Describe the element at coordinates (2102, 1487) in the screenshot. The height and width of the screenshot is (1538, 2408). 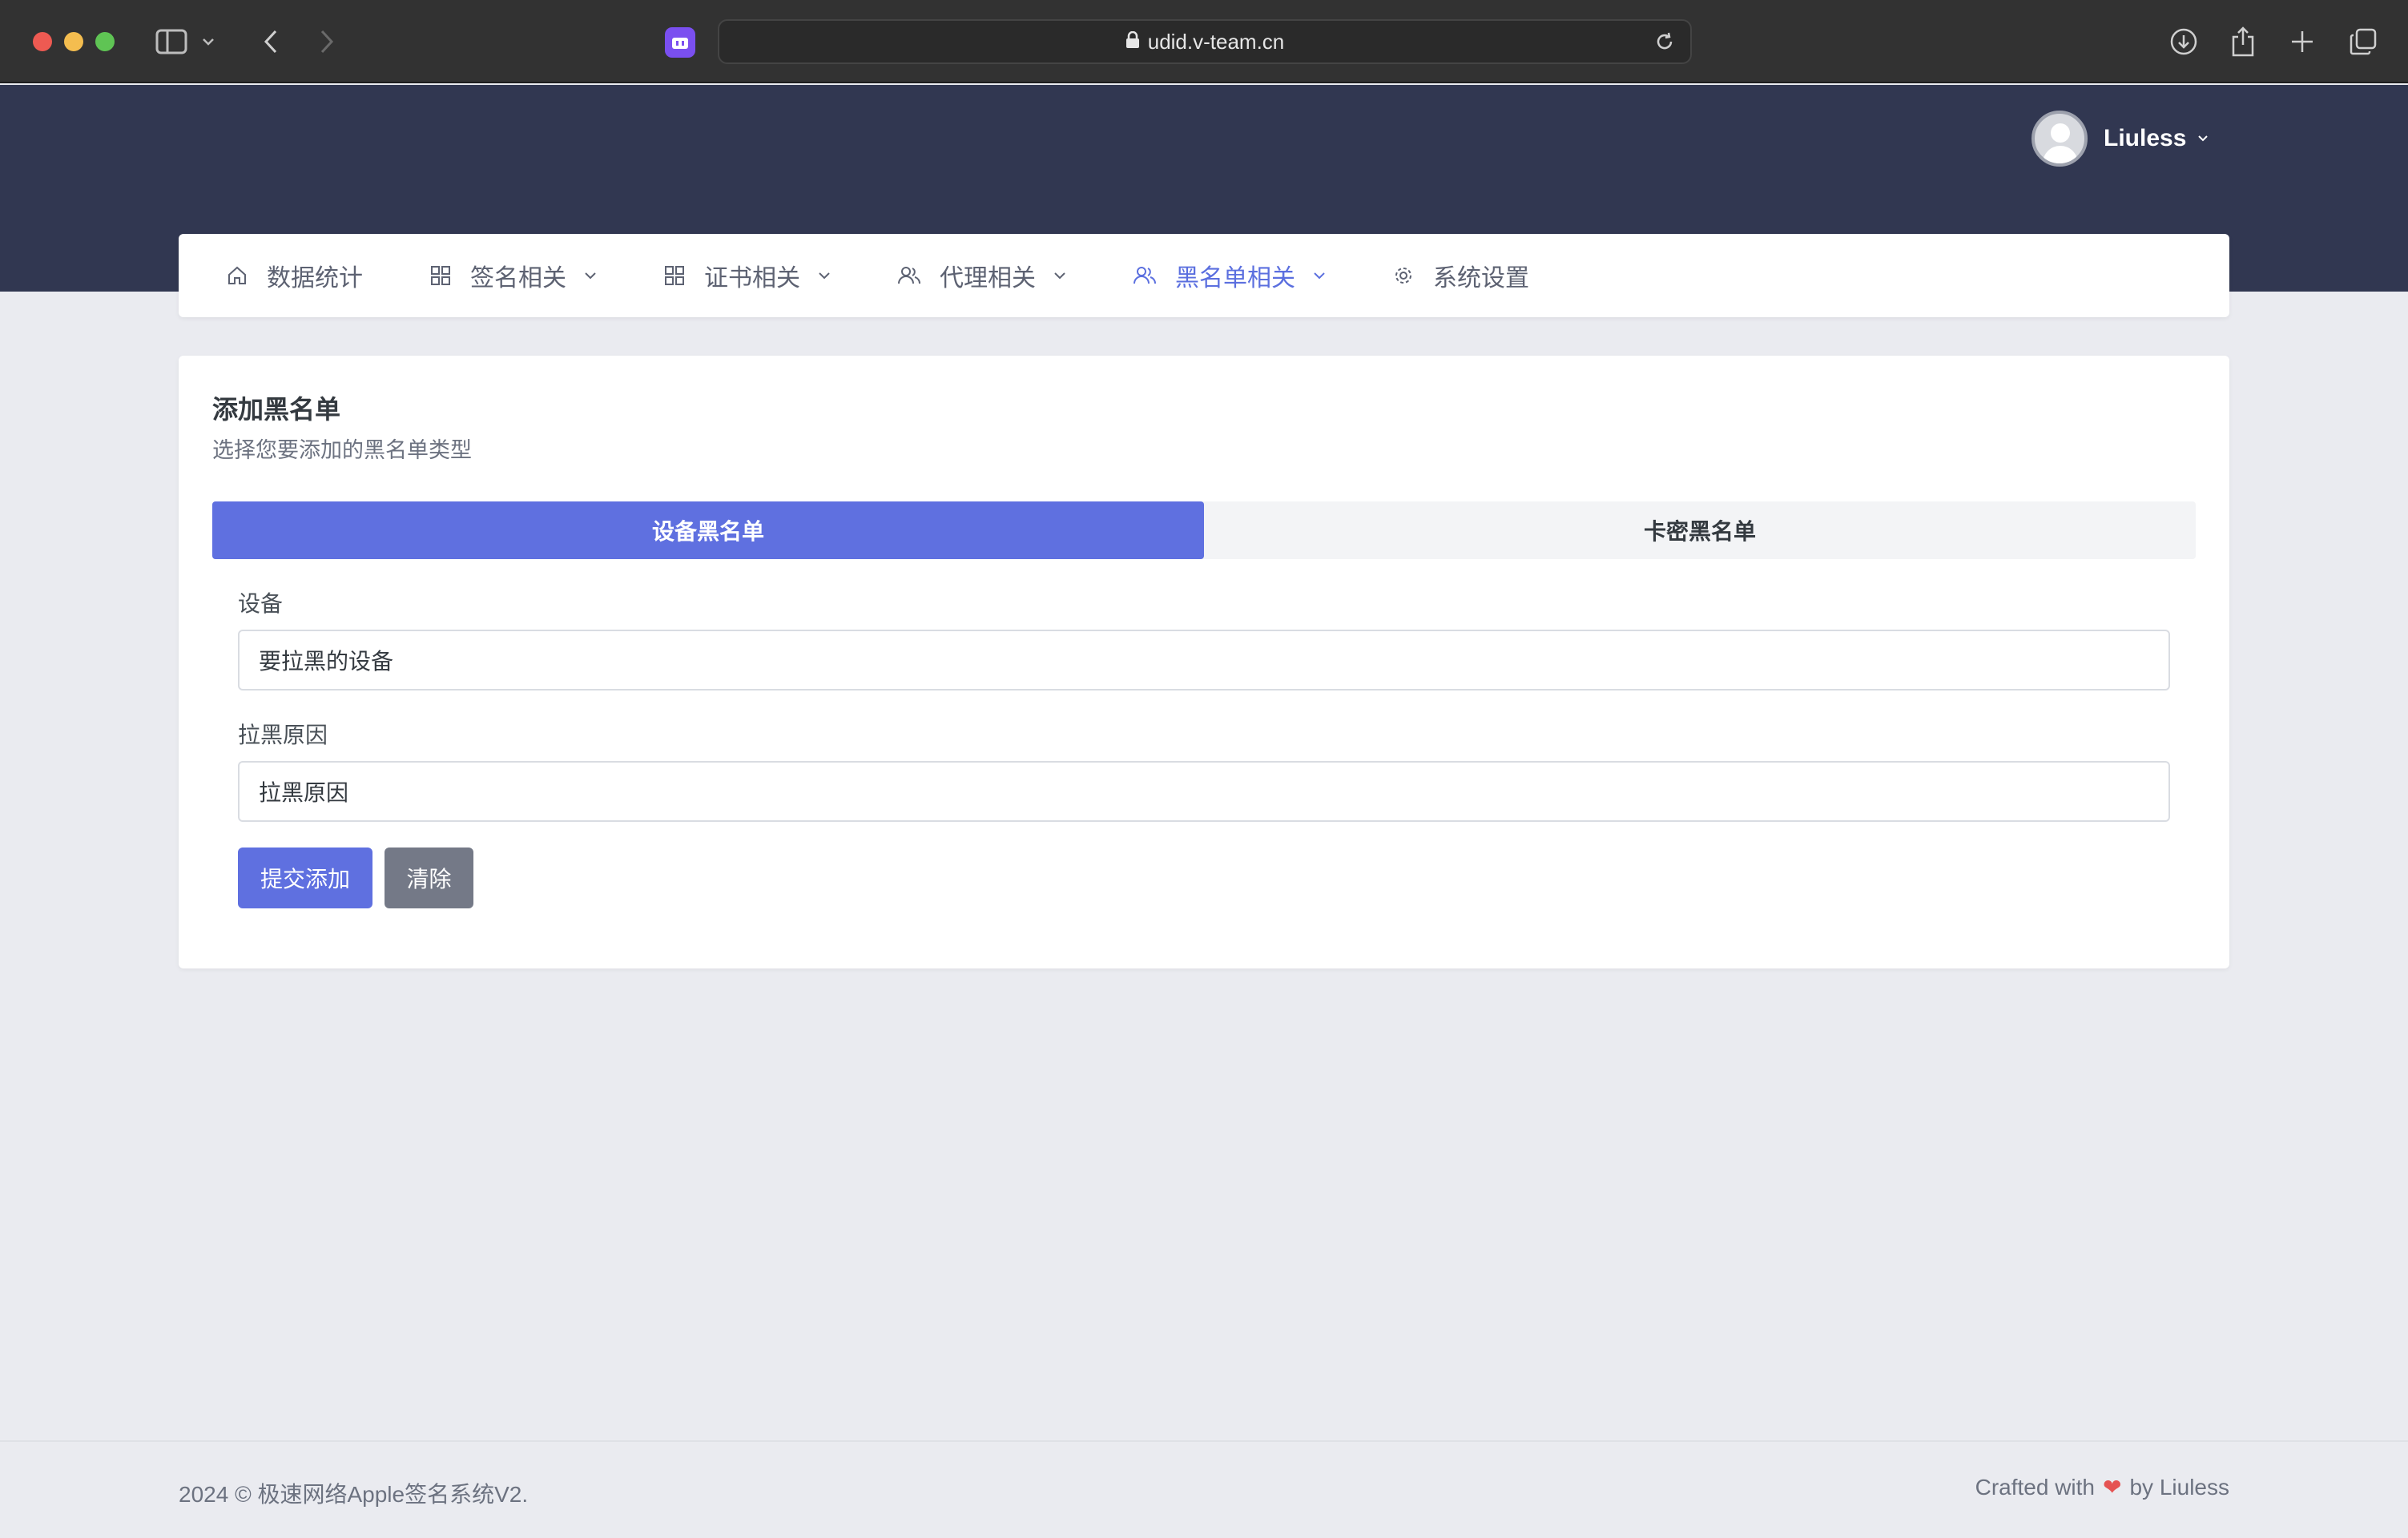
I see `footer-credit: Crafted with ❤ by Liuless` at that location.